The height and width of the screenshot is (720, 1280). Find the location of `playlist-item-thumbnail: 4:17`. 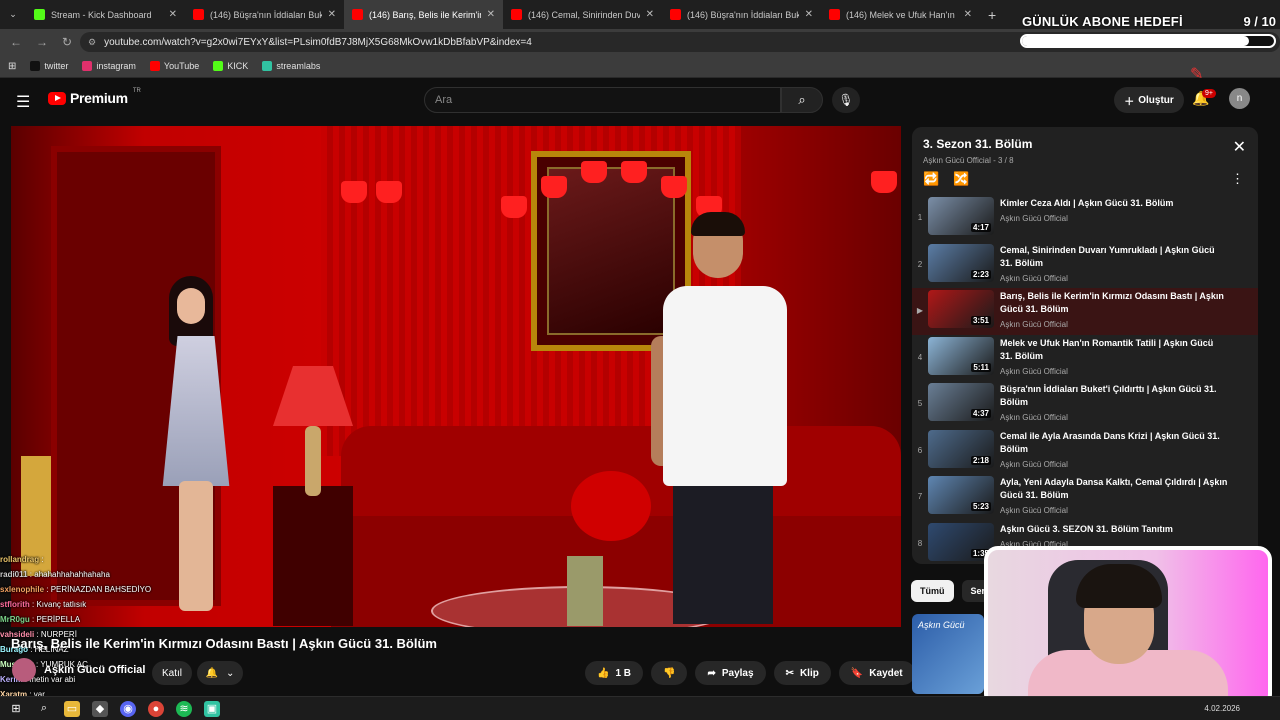

playlist-item-thumbnail: 4:17 is located at coordinates (961, 216).